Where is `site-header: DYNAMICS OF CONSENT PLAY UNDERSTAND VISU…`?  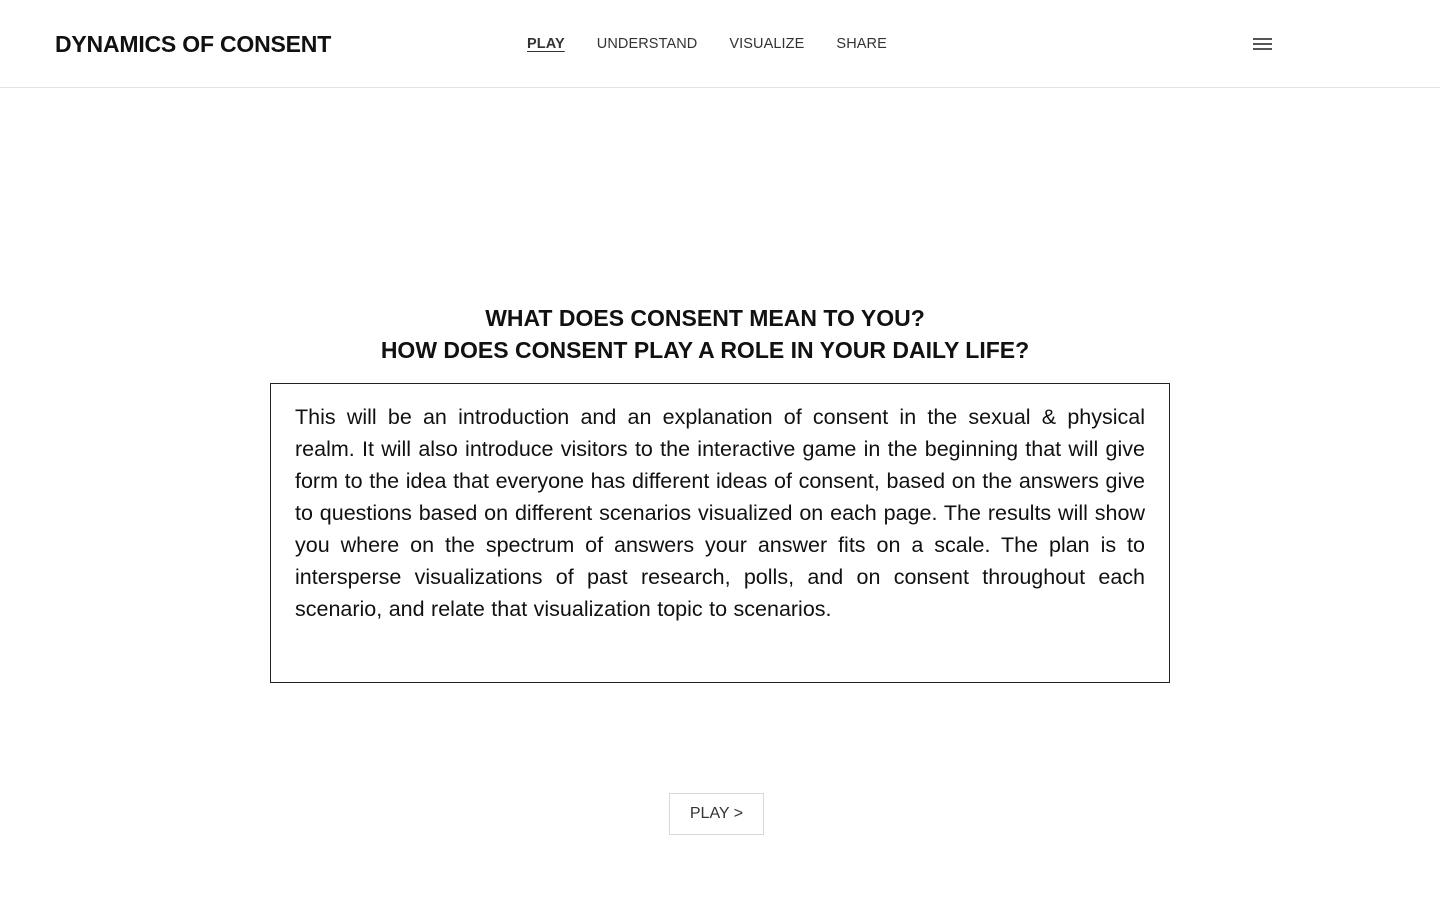
site-header: DYNAMICS OF CONSENT PLAY UNDERSTAND VISU… is located at coordinates (720, 44).